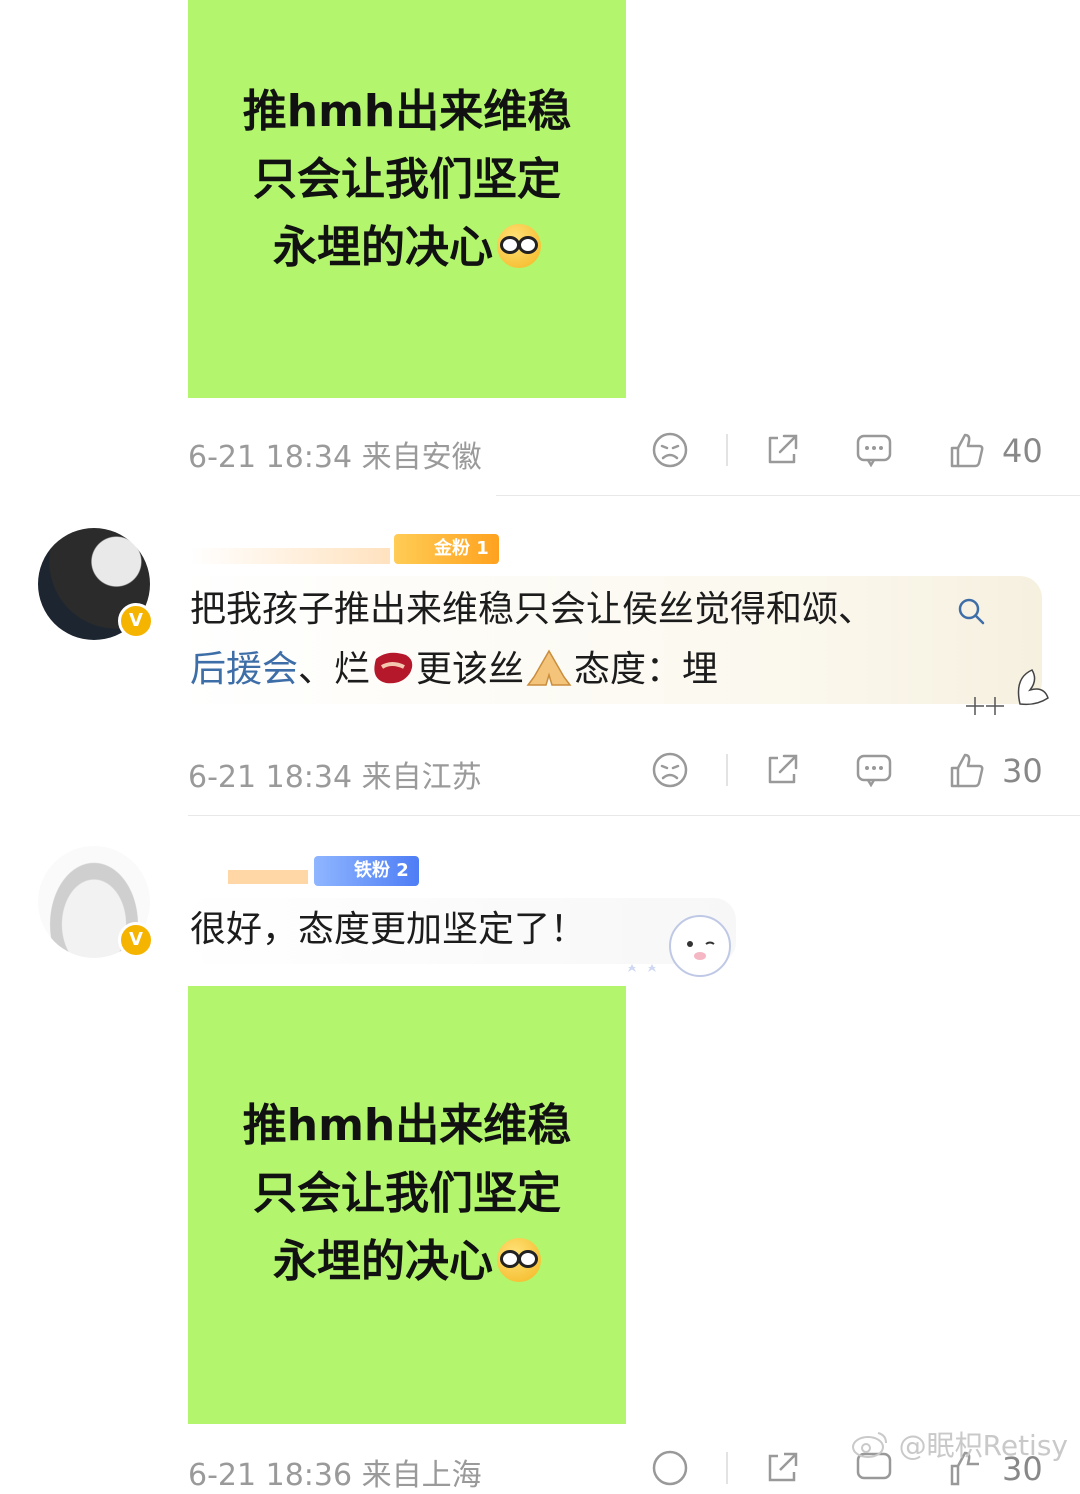  I want to click on post-image: 推hmh出来维稳 只会让我们坚定 永埋的决心, so click(407, 199).